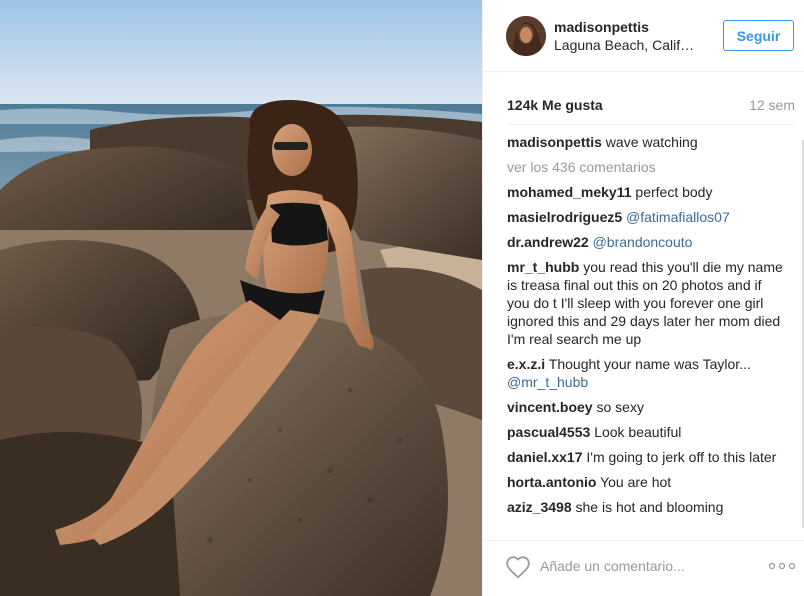  I want to click on comment-mention: @mr_t_hubb, so click(547, 382).